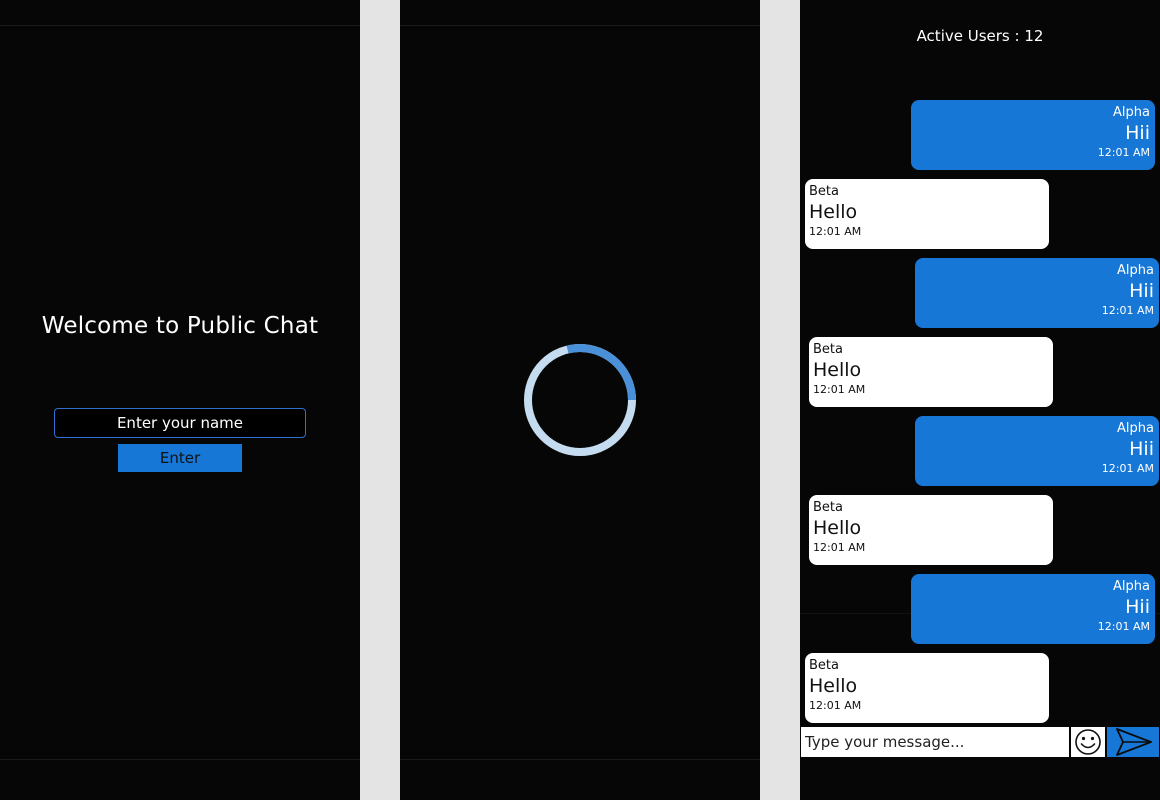  I want to click on message-input, so click(935, 742).